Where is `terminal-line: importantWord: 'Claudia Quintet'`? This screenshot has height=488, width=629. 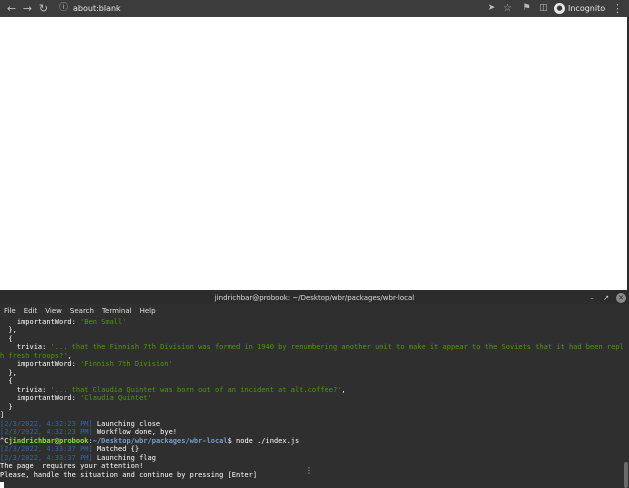 terminal-line: importantWord: 'Claudia Quintet' is located at coordinates (76, 398).